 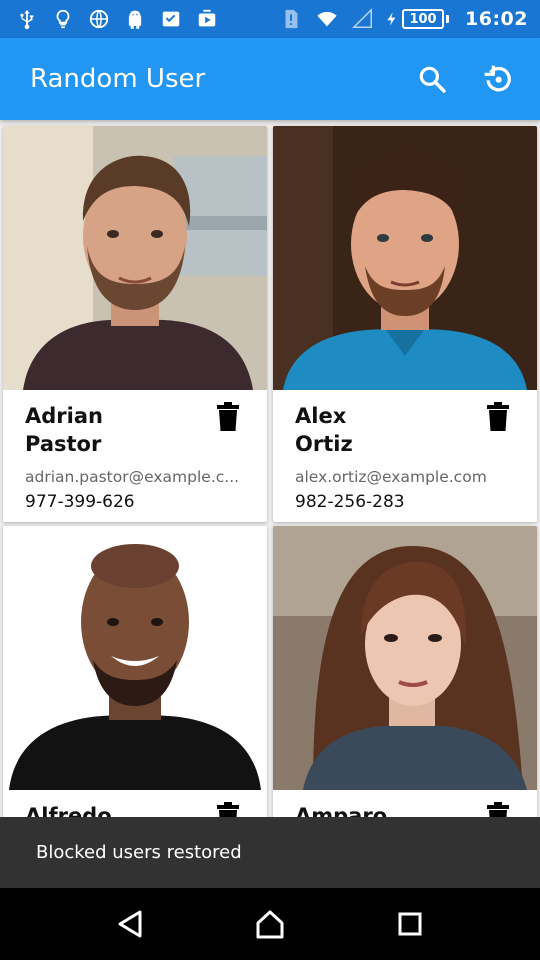 I want to click on battery-level: 100, so click(x=423, y=19).